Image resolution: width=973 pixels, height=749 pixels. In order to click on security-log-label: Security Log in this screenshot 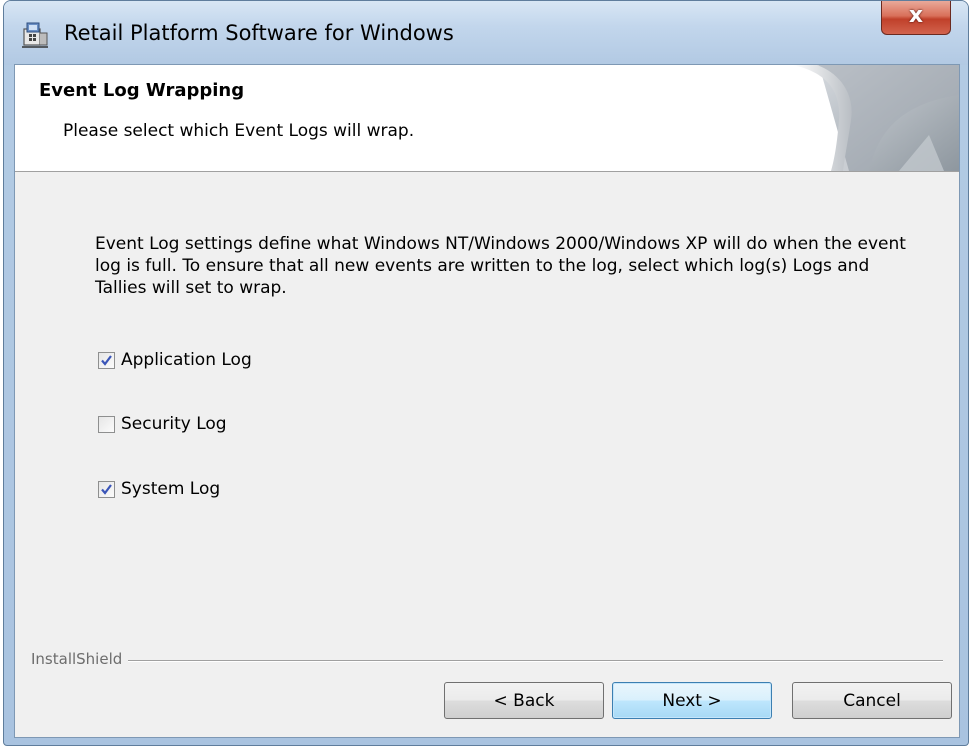, I will do `click(174, 424)`.